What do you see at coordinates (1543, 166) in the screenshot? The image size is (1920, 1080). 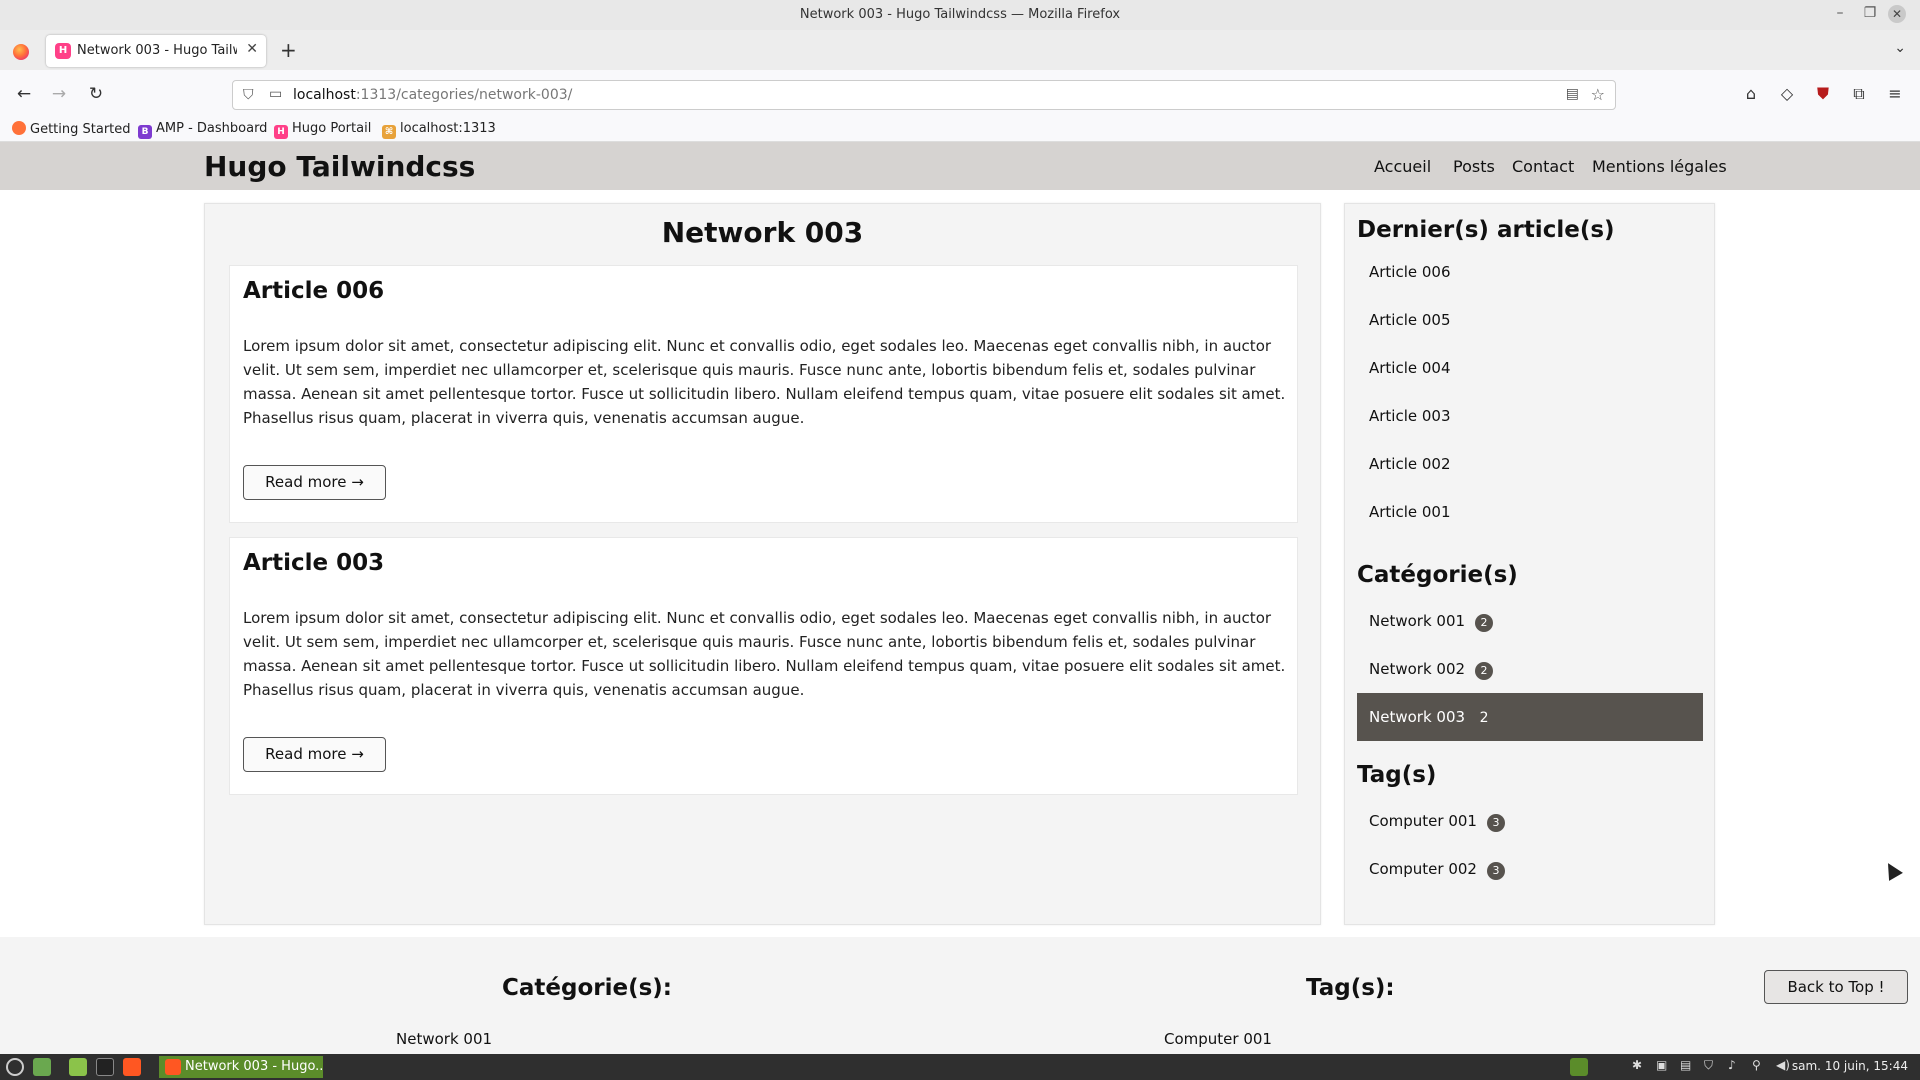 I see `nav-link-contact: Contact` at bounding box center [1543, 166].